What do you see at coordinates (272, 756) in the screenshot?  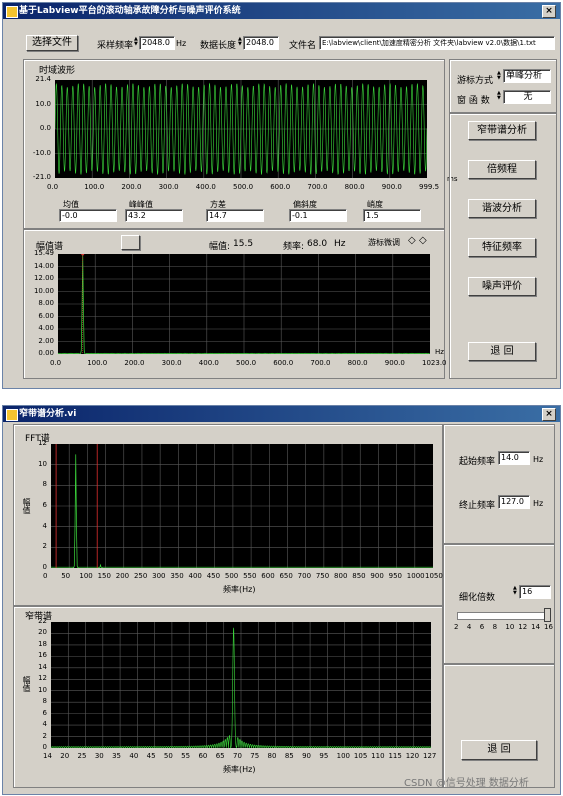 I see `narrow-xtick: 80` at bounding box center [272, 756].